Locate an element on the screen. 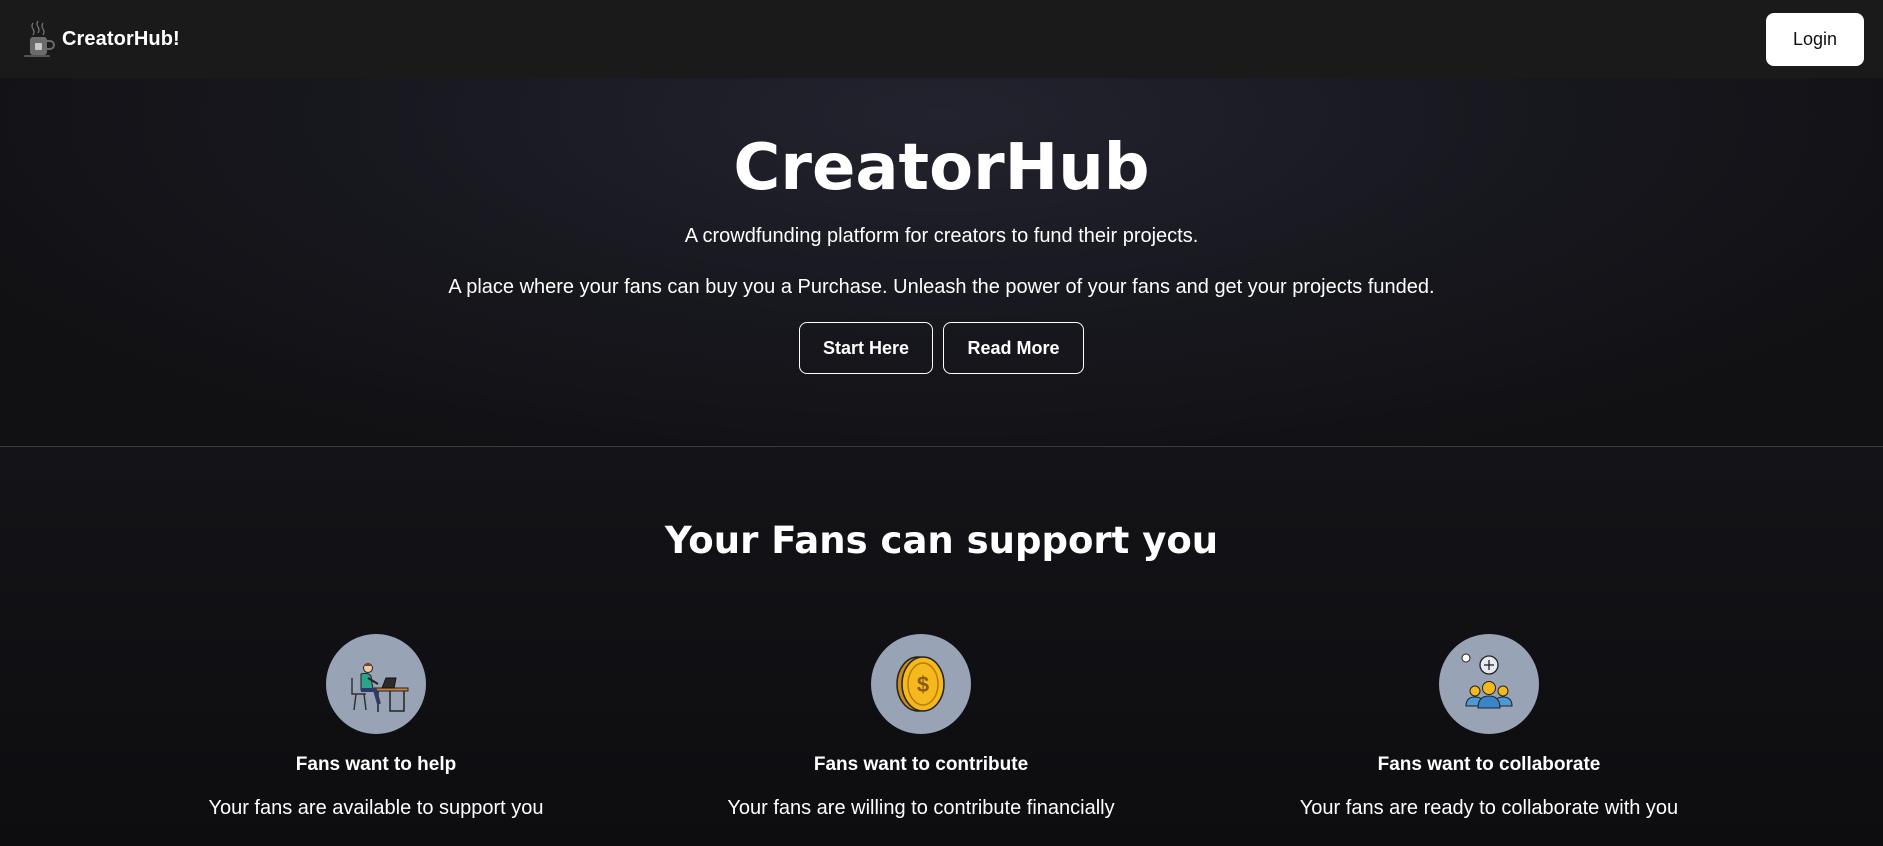 The image size is (1883, 846). navbar: CreatorHub! Login is located at coordinates (941, 39).